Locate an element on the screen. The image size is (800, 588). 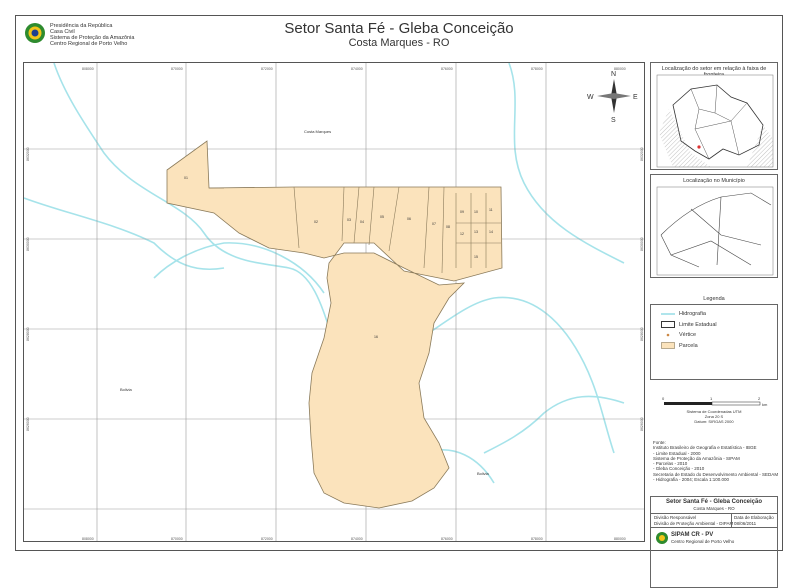
map-title: Setor Santa Fé - Gleba Conceição is located at coordinates (399, 28).